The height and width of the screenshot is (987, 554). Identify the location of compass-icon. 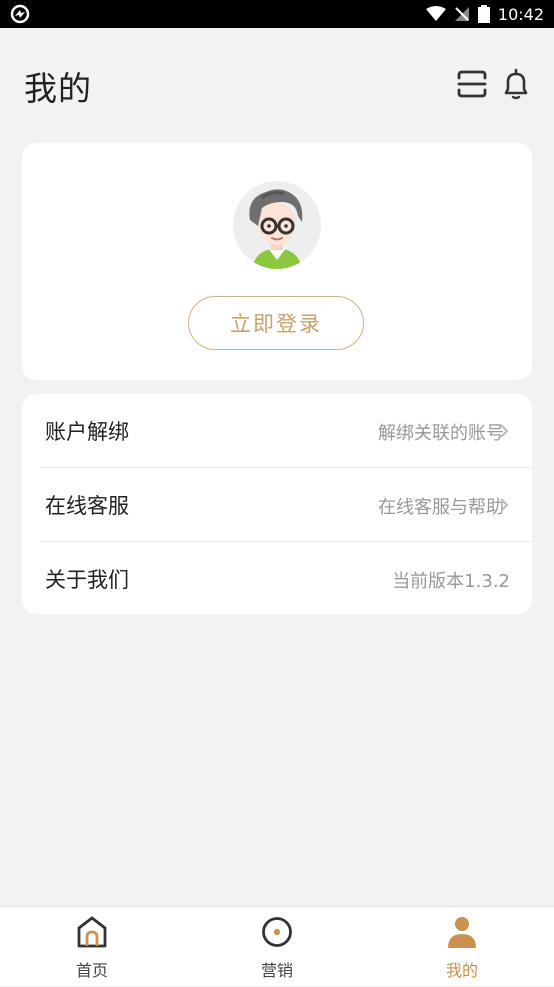
(277, 932).